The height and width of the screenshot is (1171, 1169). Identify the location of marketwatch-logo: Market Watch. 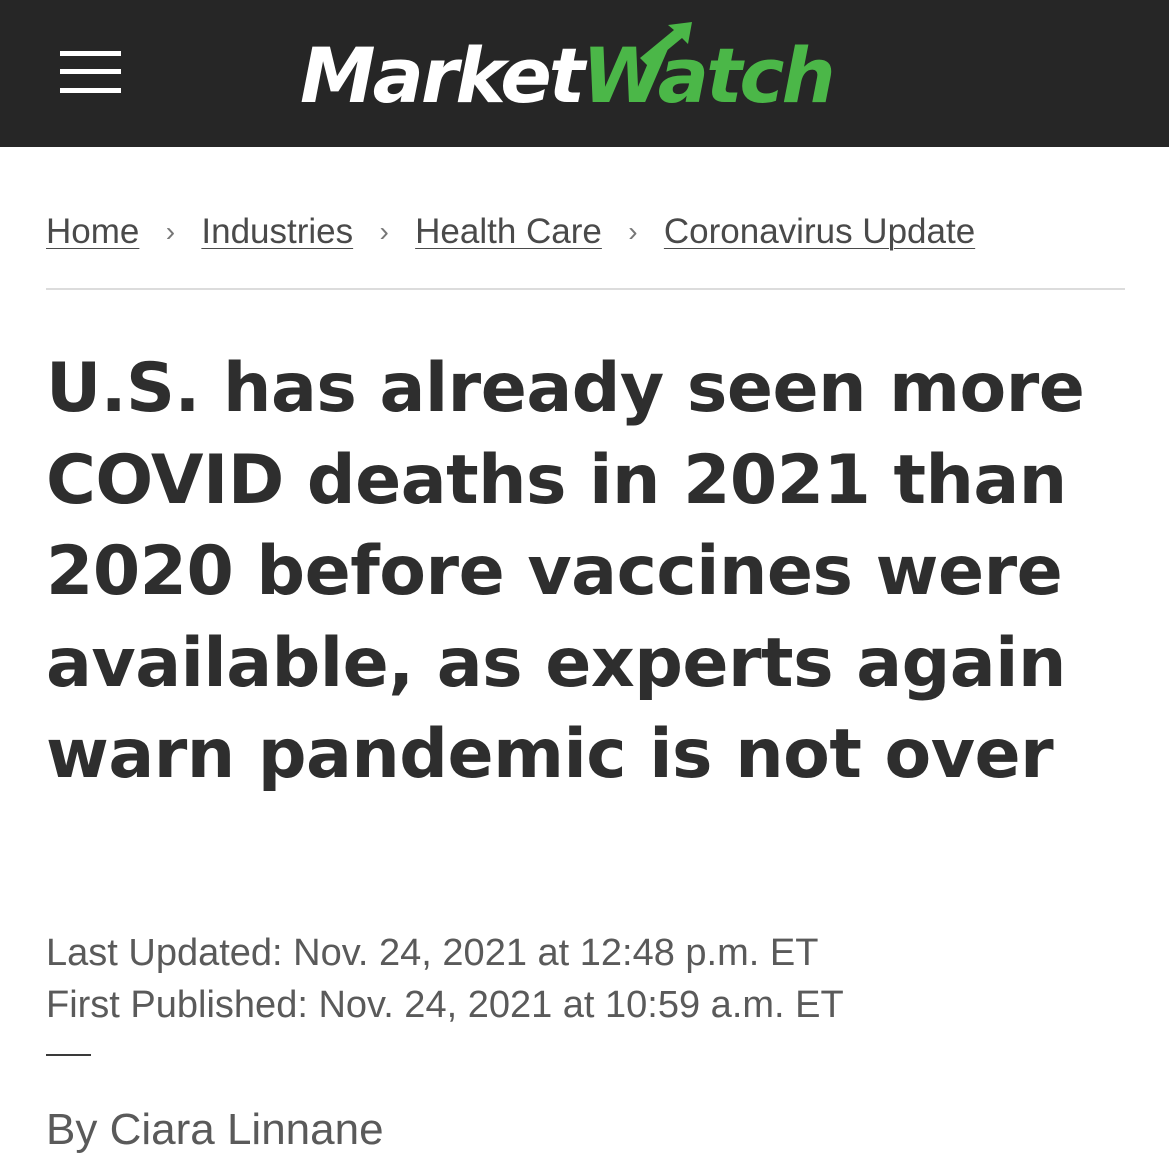
(568, 74).